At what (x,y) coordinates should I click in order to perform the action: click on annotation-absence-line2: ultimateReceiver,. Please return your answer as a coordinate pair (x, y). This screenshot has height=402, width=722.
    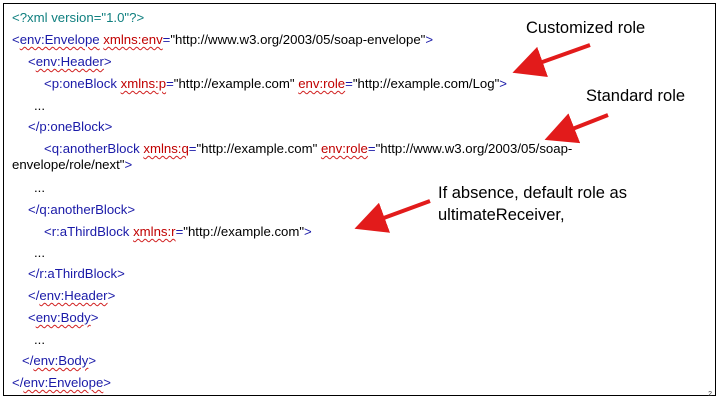
    Looking at the image, I should click on (501, 215).